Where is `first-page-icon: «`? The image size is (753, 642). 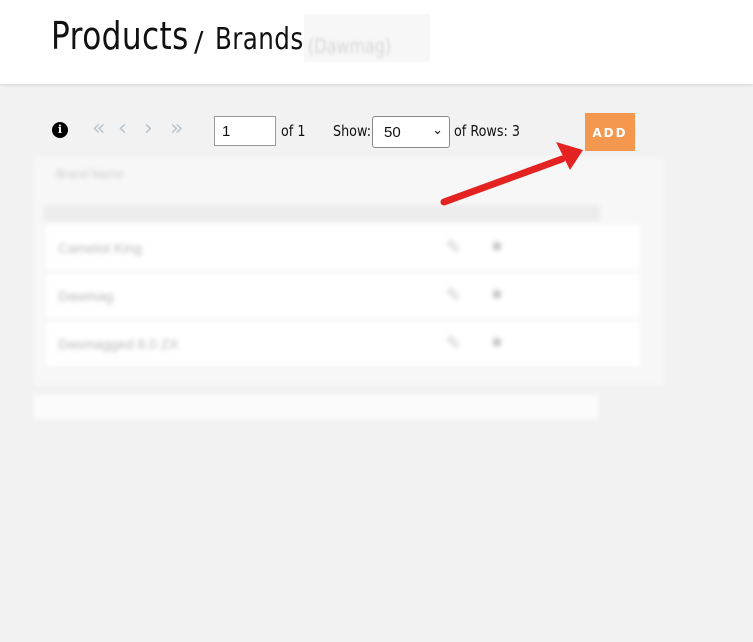
first-page-icon: « is located at coordinates (98, 129).